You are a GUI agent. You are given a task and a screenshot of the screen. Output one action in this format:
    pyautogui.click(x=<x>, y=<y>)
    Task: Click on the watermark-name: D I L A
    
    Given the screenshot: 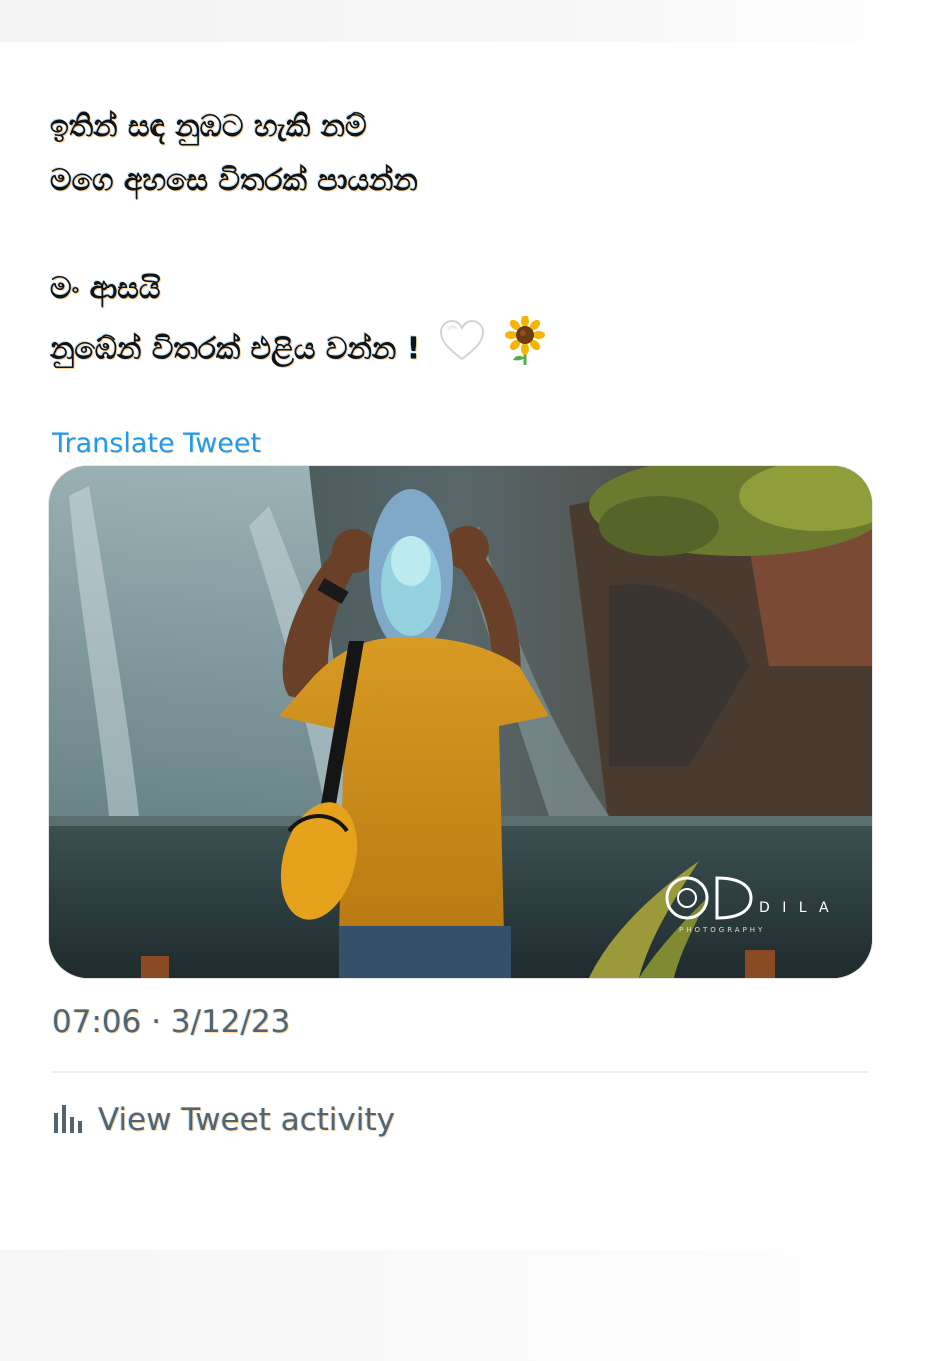 What is the action you would take?
    pyautogui.click(x=796, y=908)
    